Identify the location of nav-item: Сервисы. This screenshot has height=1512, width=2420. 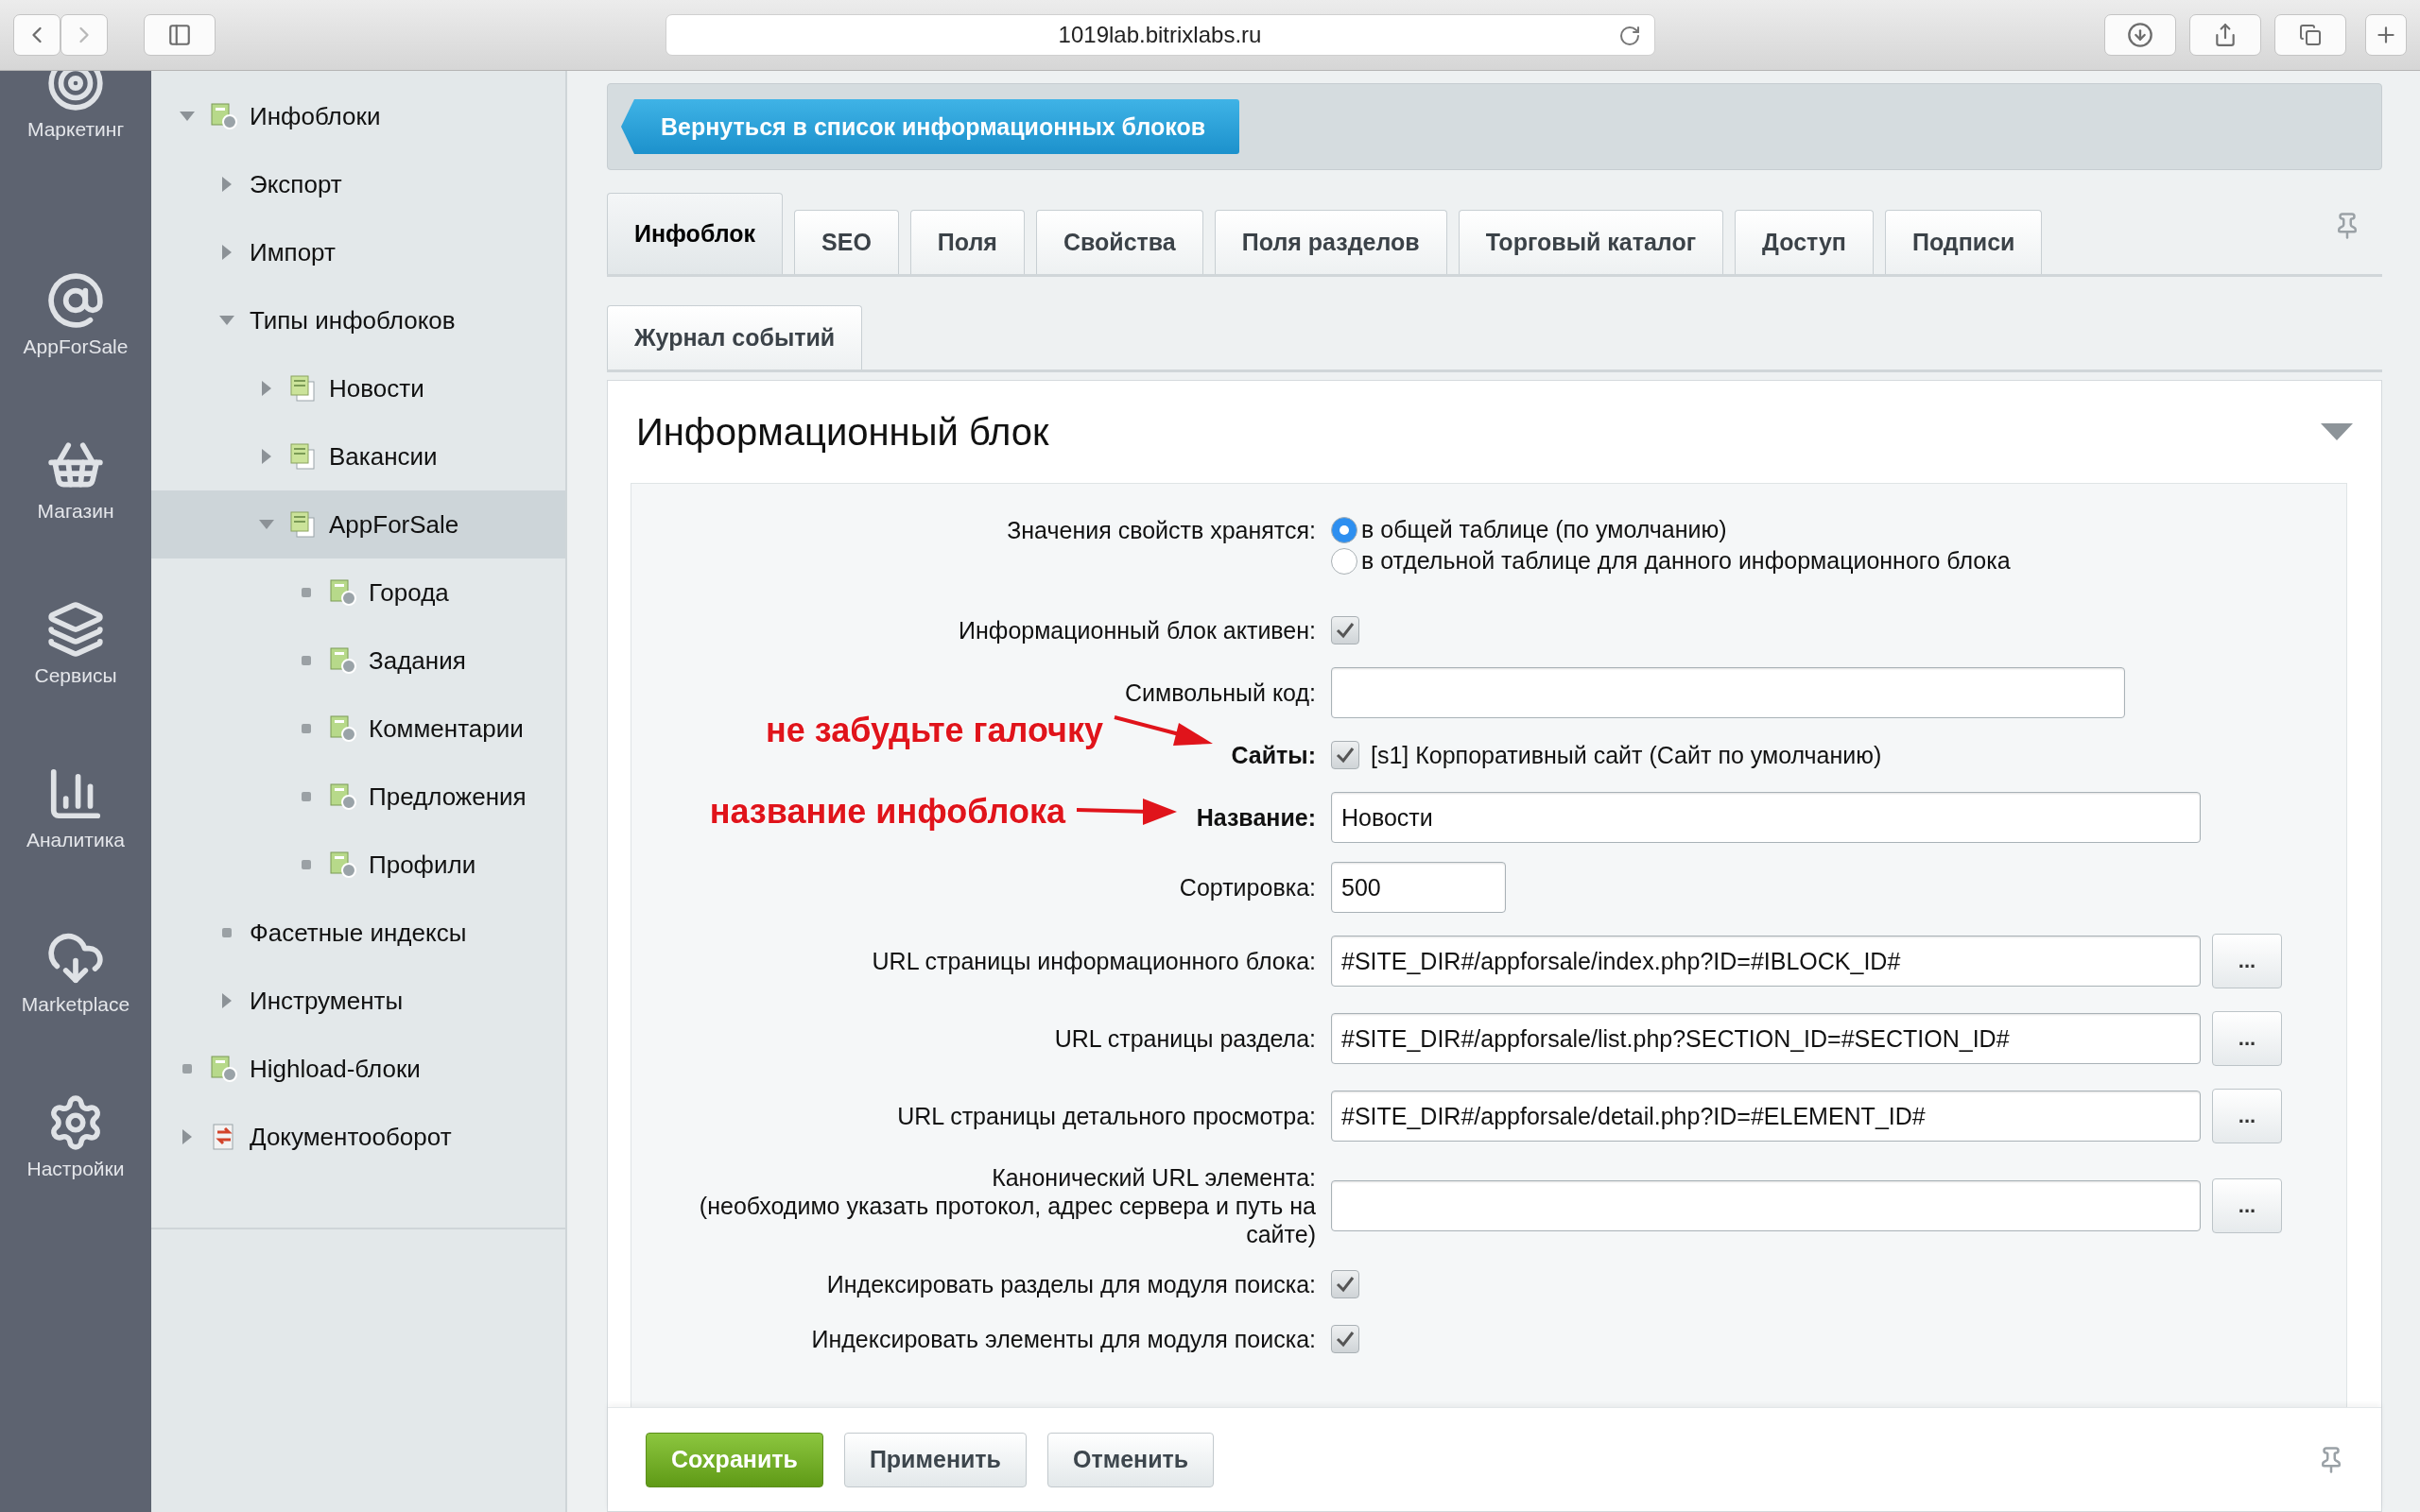
(75, 629).